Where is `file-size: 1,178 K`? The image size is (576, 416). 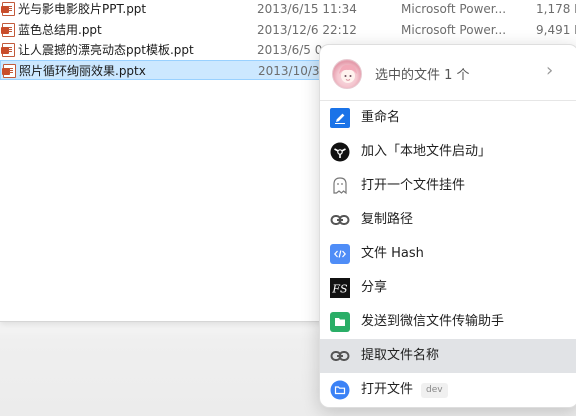 file-size: 1,178 K is located at coordinates (556, 9).